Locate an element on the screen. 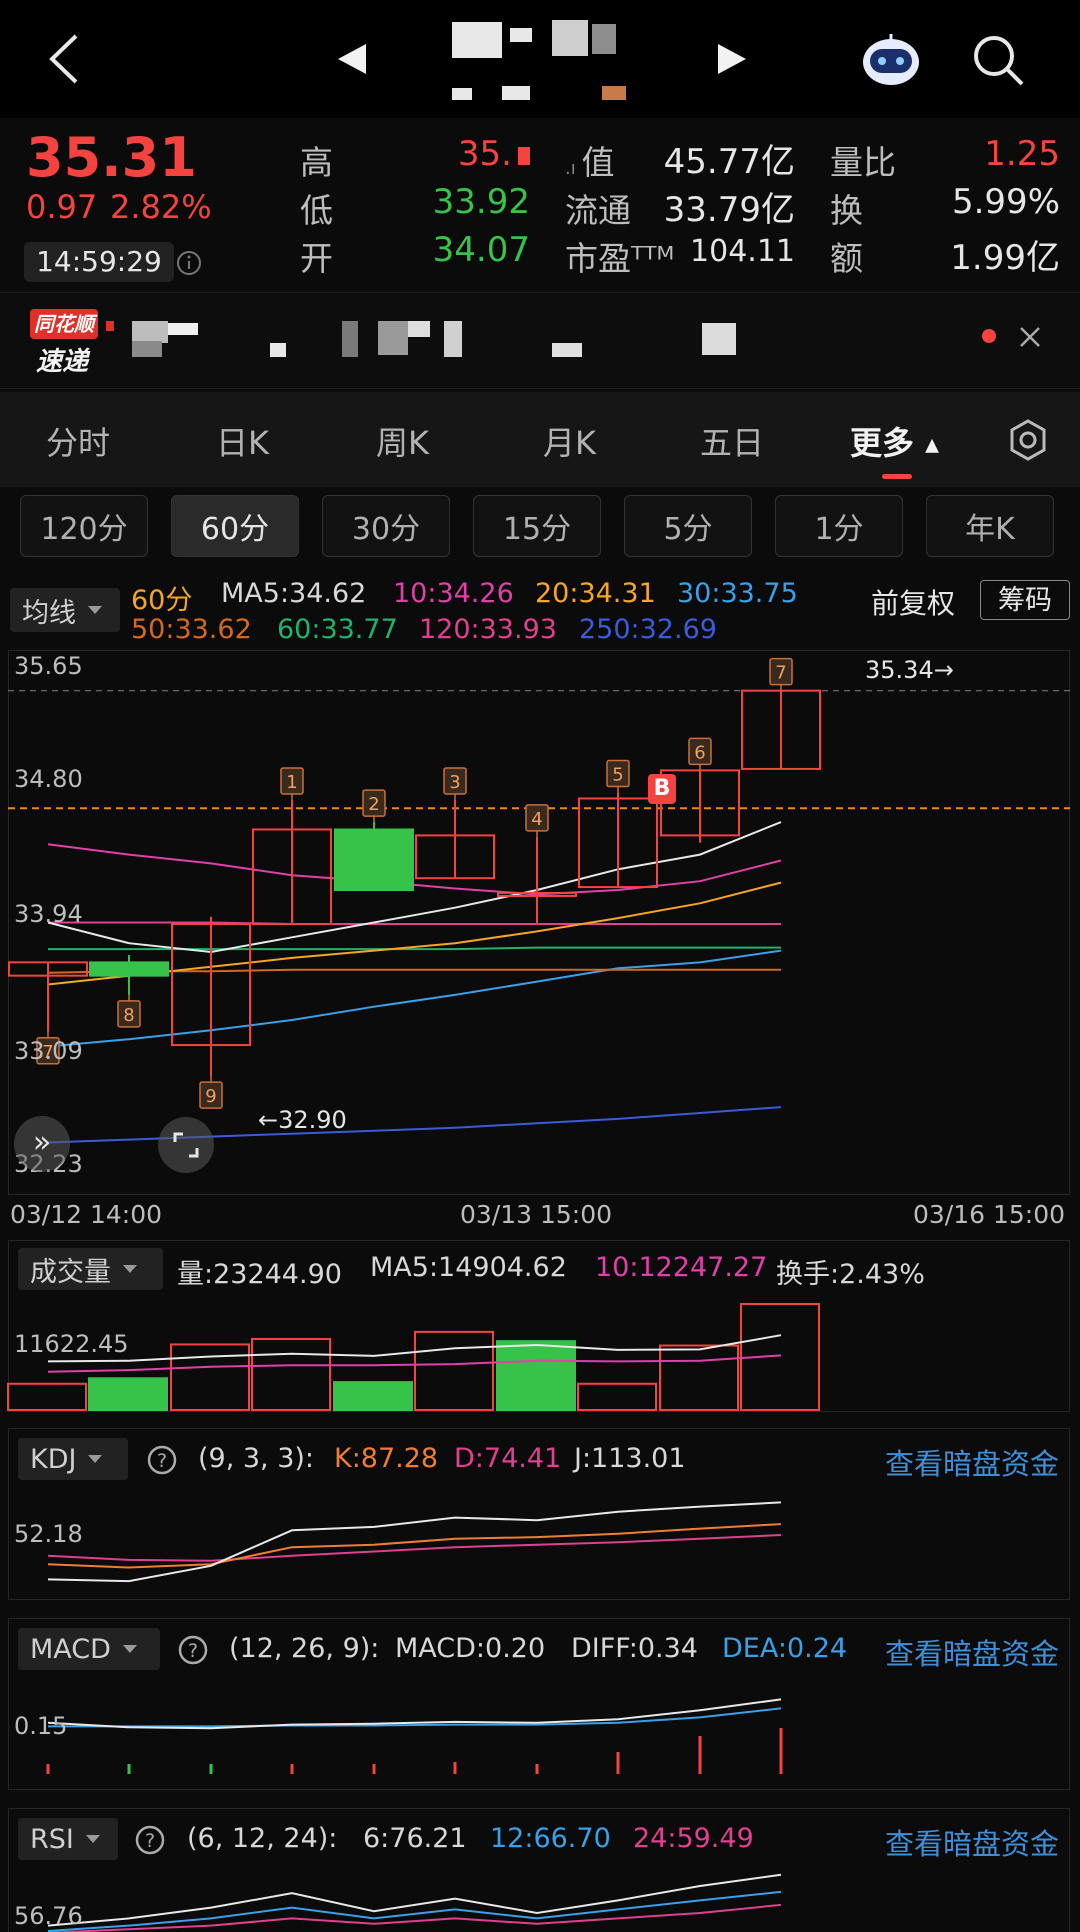  macd-dropdown: MACD is located at coordinates (89, 1649).